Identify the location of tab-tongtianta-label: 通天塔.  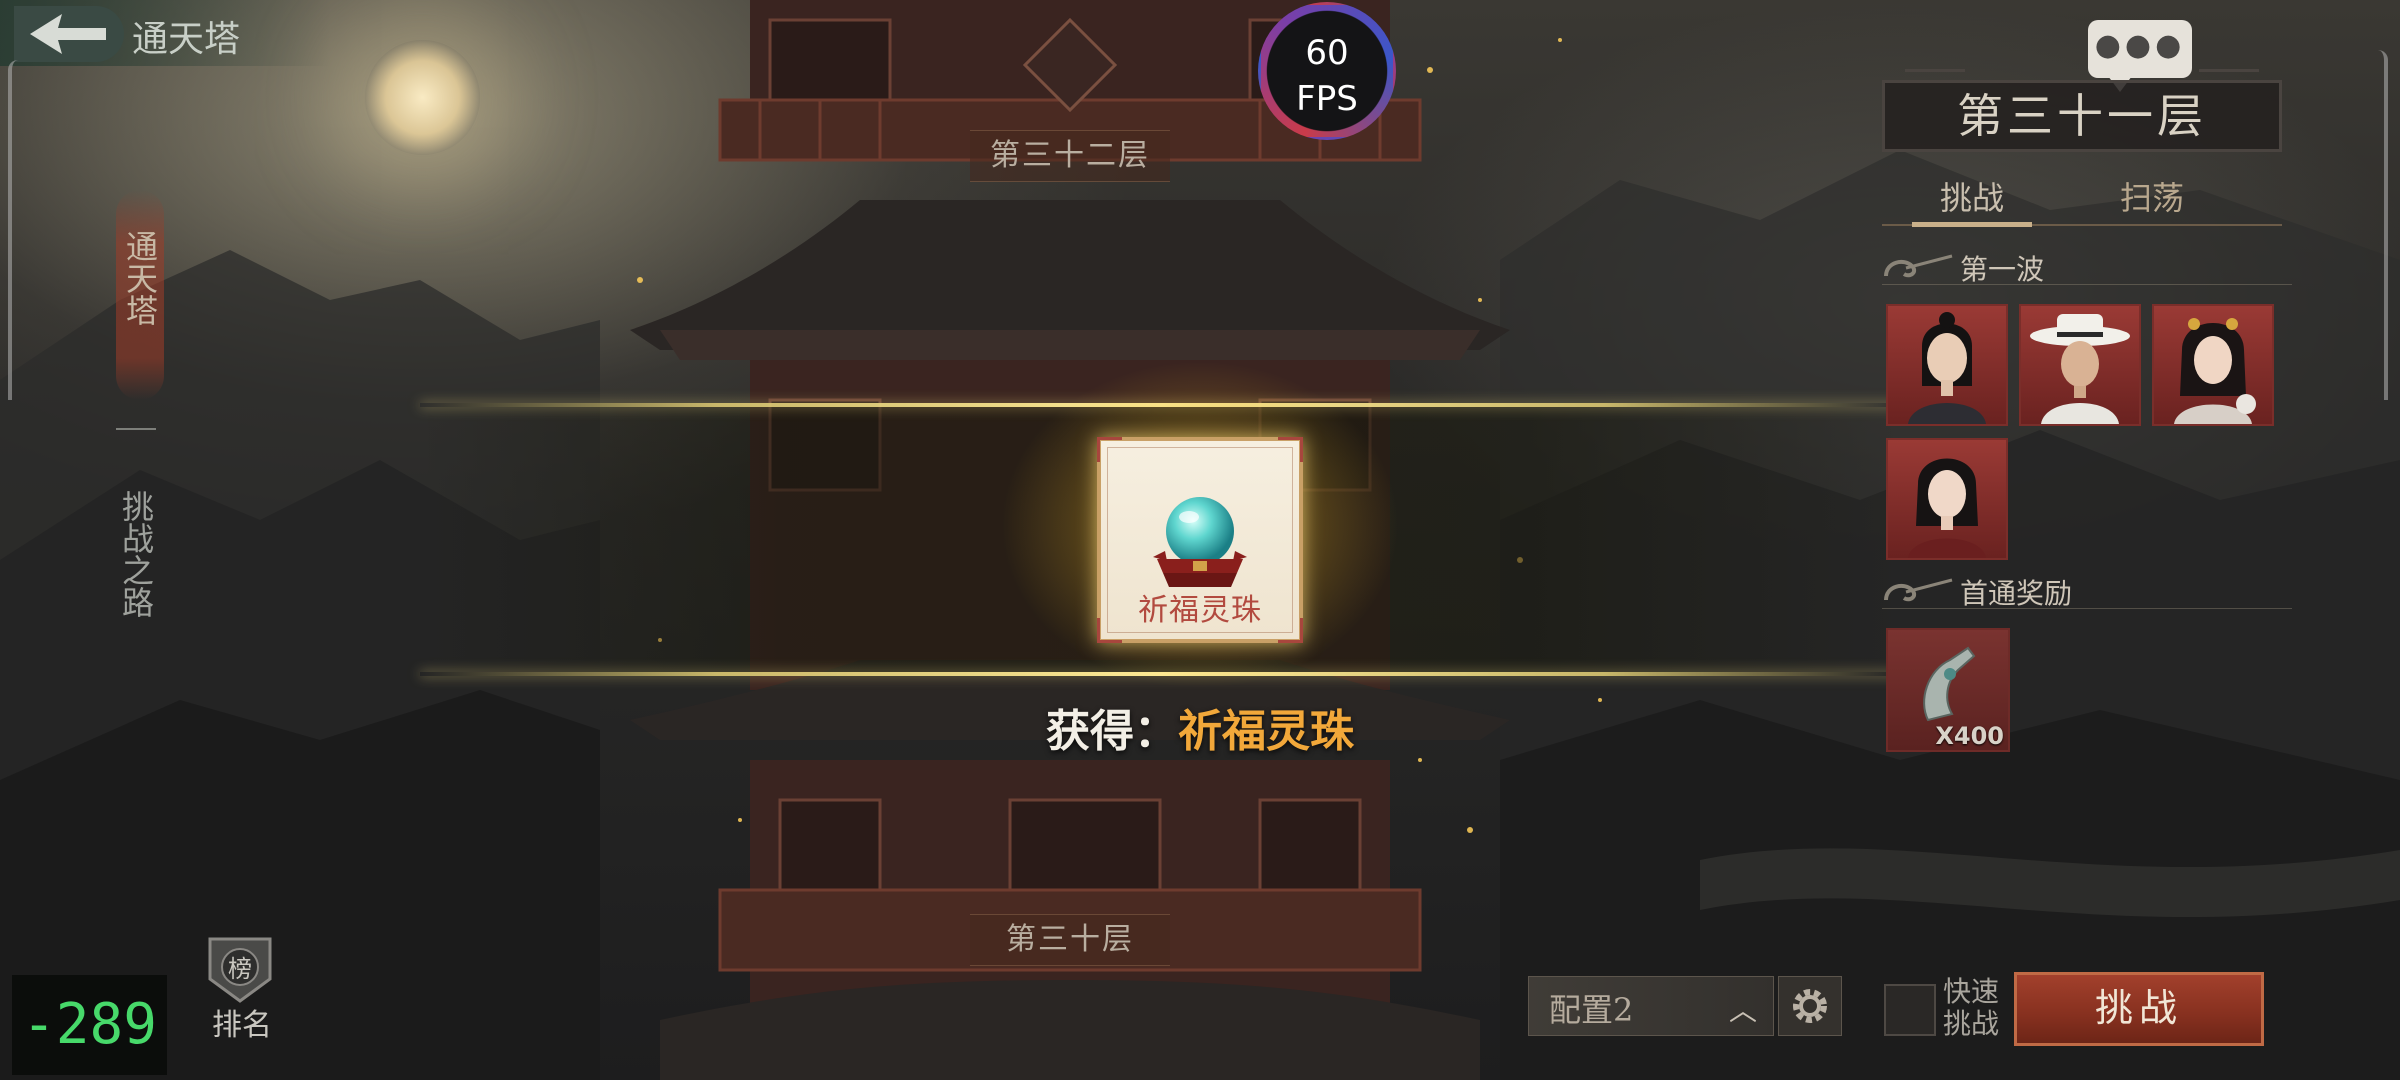
(140, 278).